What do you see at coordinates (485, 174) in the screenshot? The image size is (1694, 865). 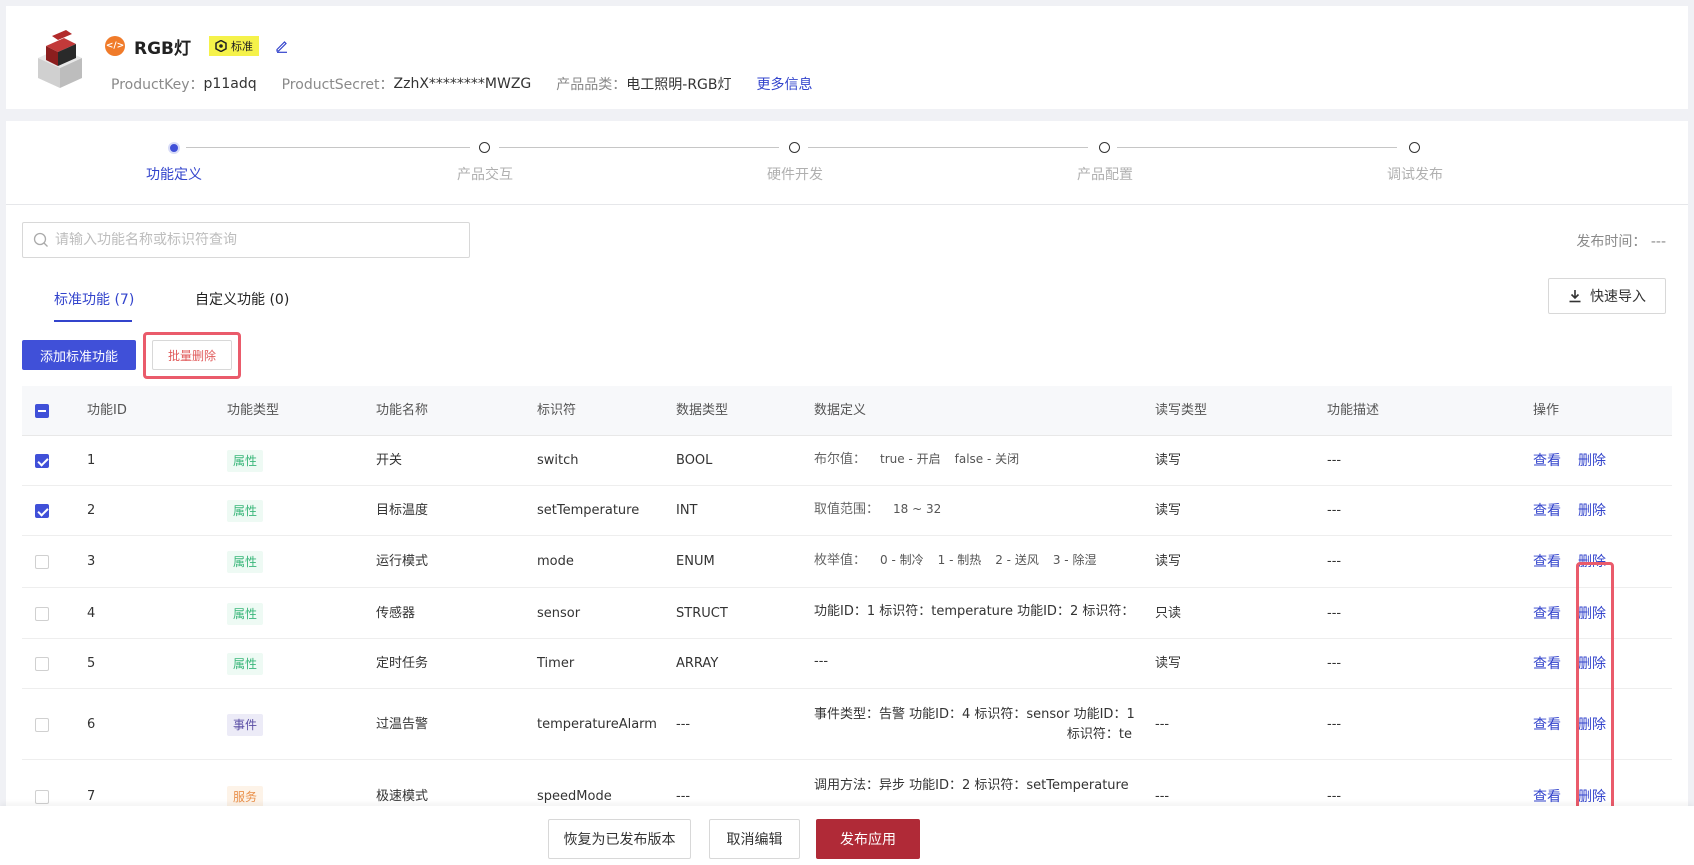 I see `step-label-2: 产品交互` at bounding box center [485, 174].